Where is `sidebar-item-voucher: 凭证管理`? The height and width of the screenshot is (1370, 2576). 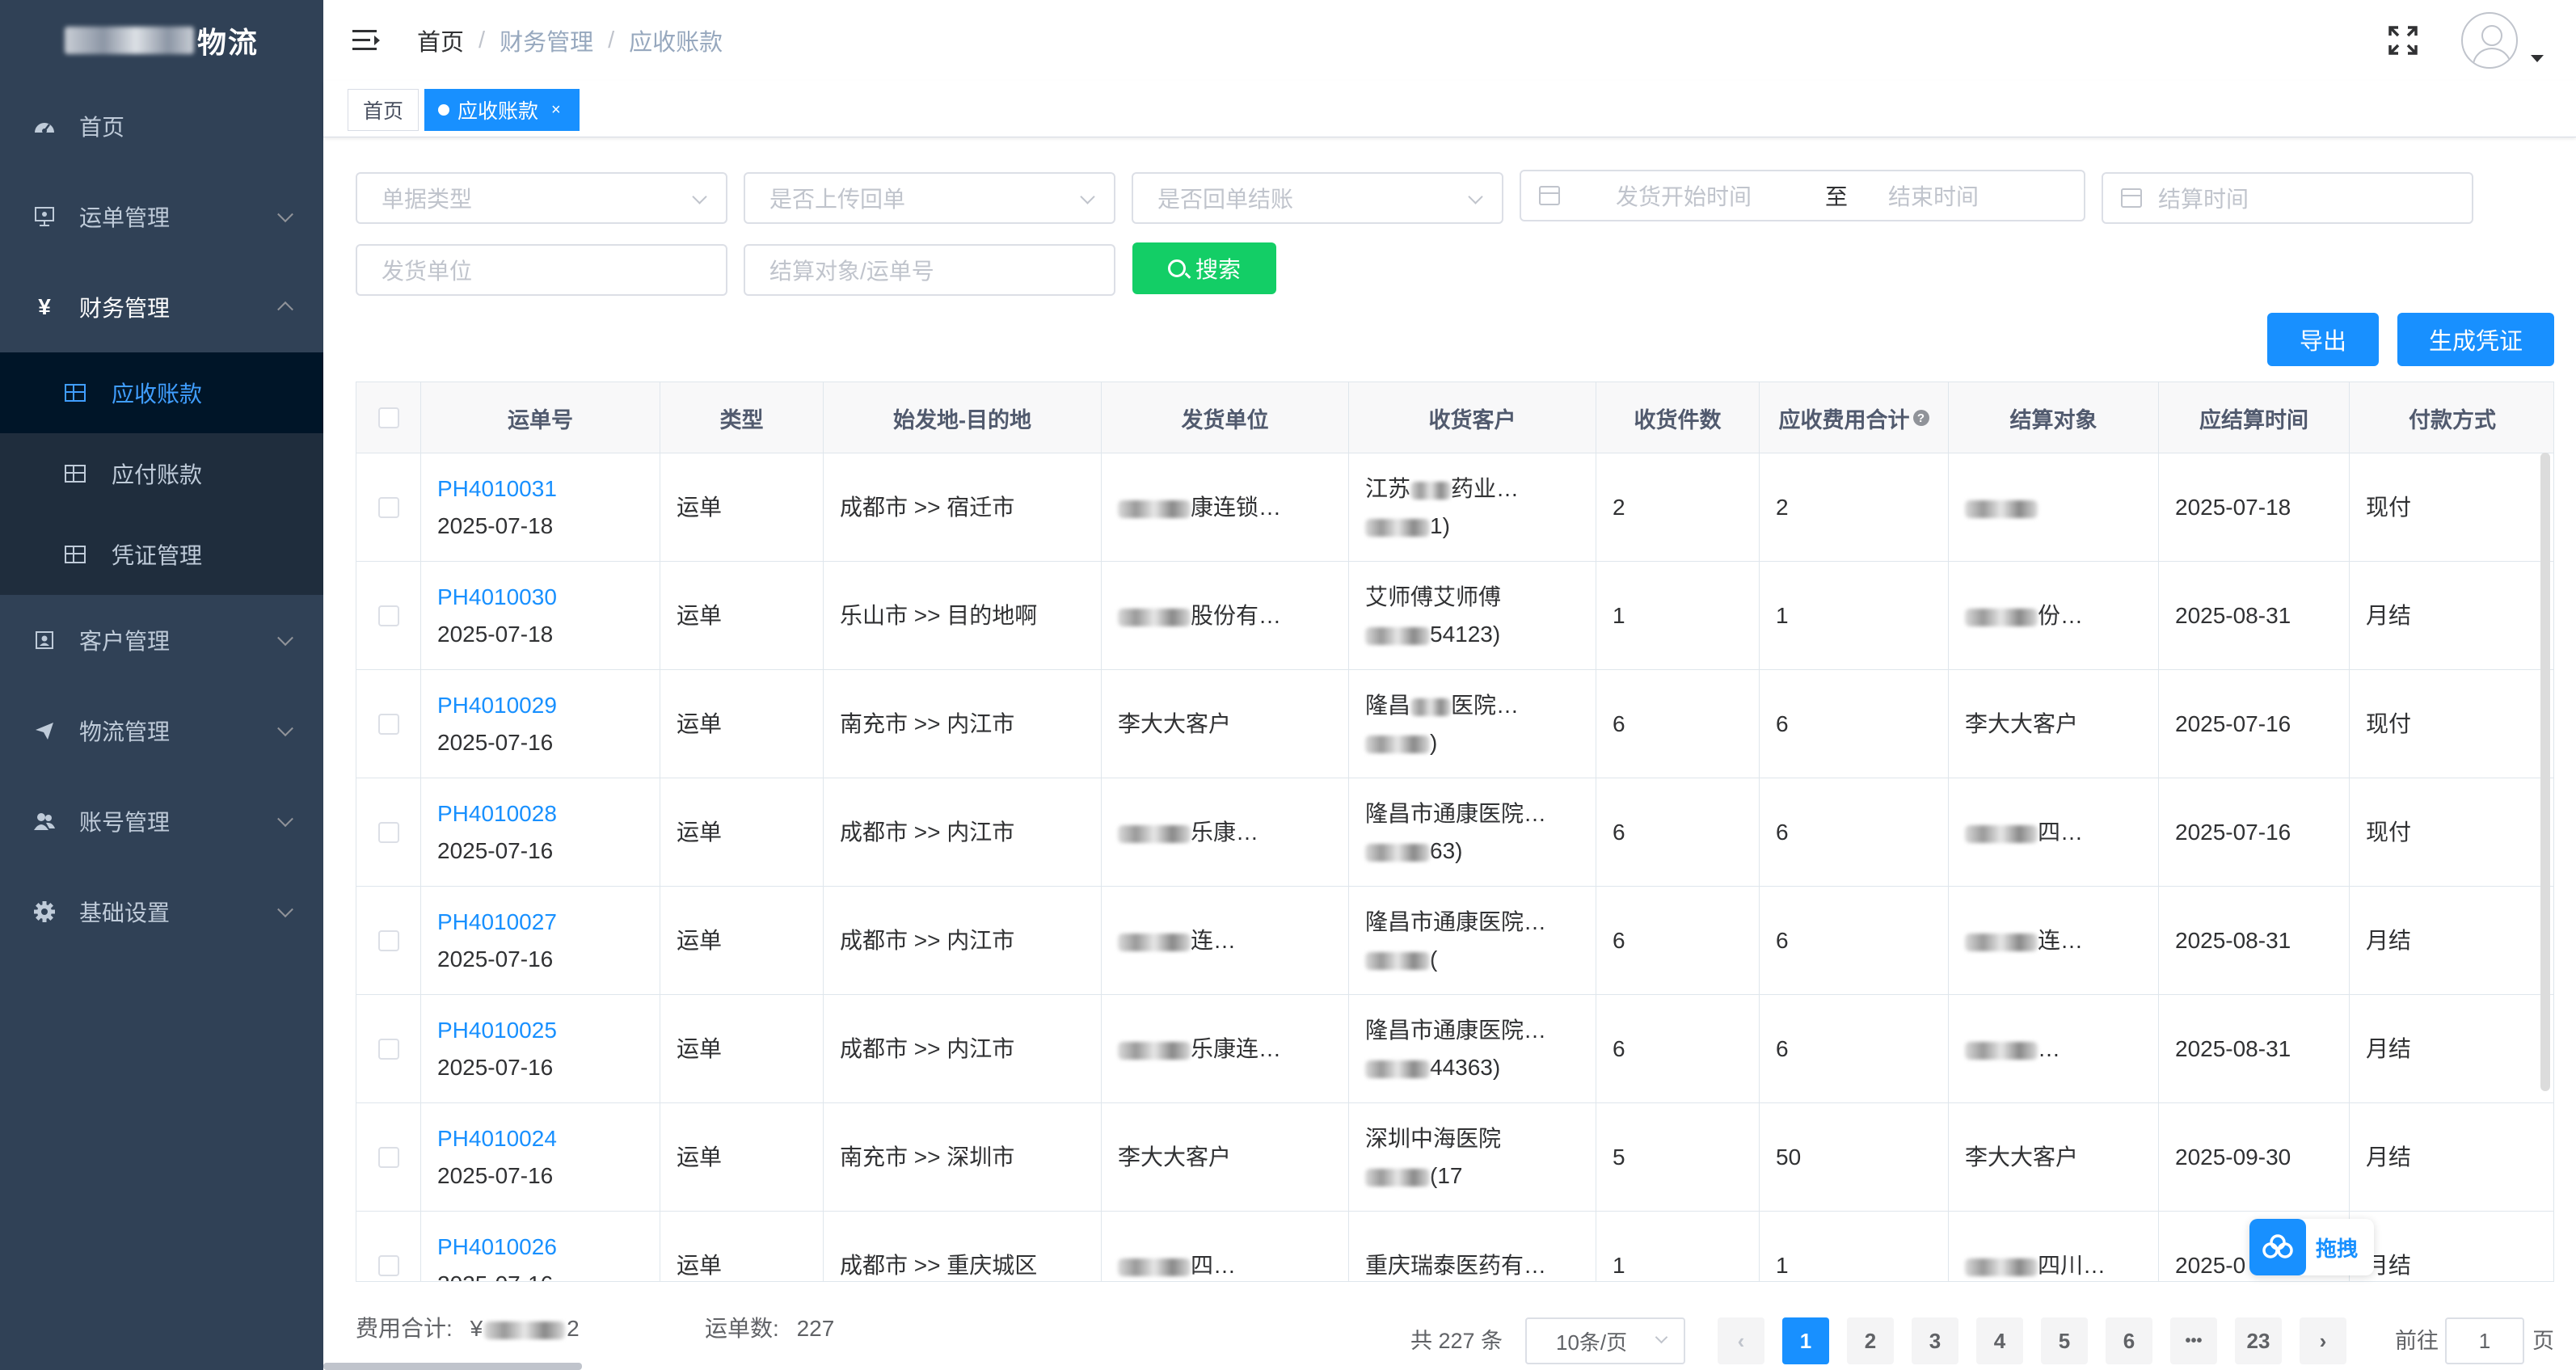 sidebar-item-voucher: 凭证管理 is located at coordinates (161, 554).